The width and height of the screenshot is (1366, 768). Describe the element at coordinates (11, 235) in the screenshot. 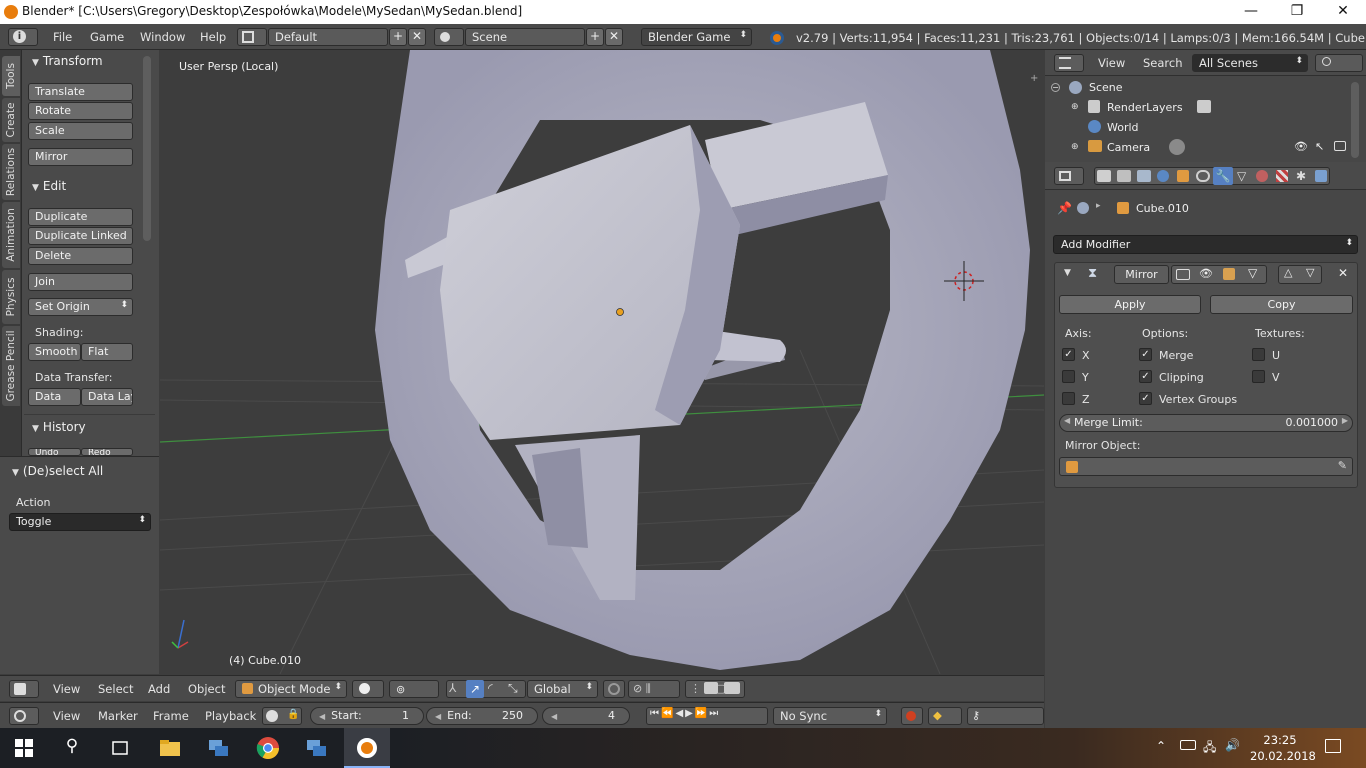

I see `tab-animation: Animation` at that location.